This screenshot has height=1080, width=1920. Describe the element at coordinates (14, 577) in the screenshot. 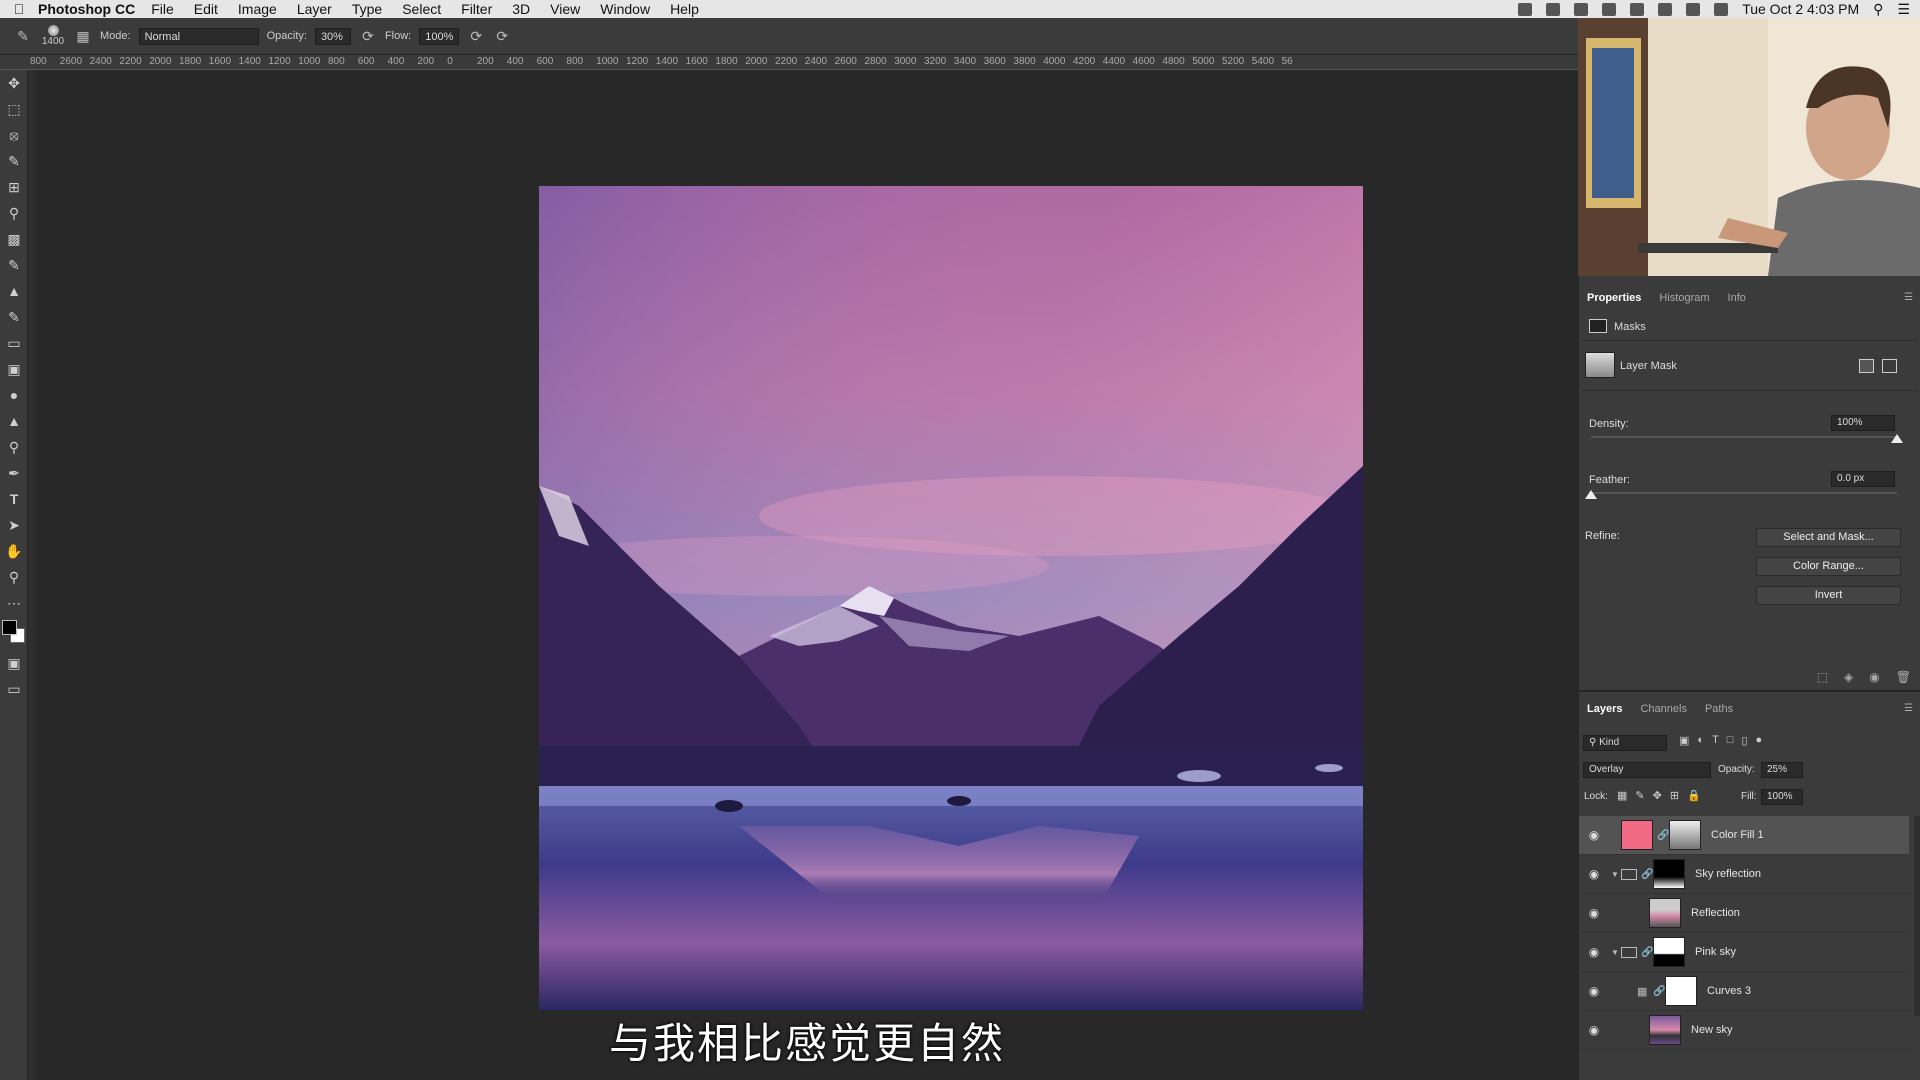

I see `zoom-tool-icon: ⚲` at that location.